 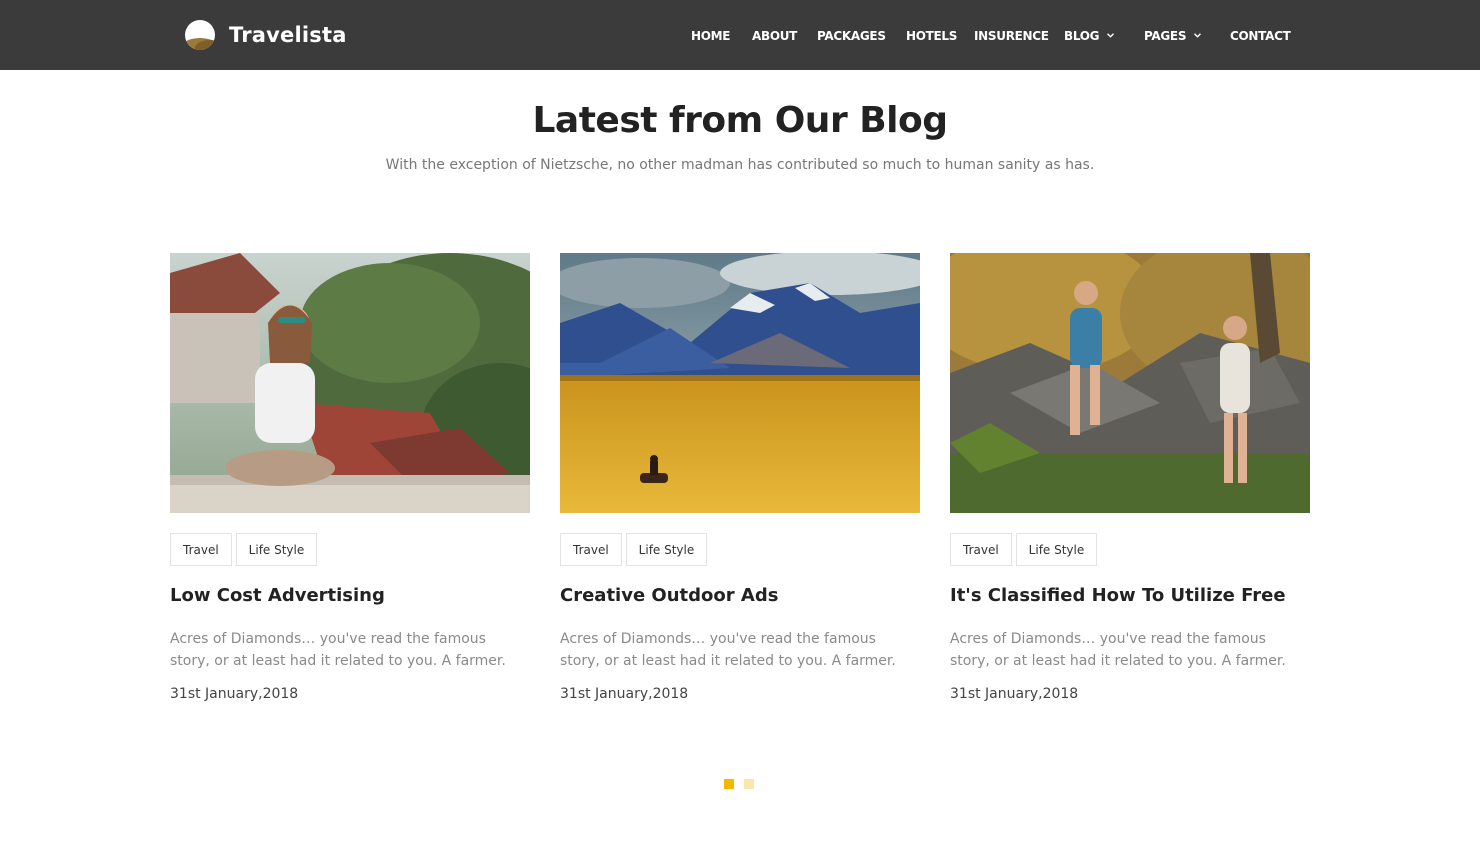 What do you see at coordinates (1118, 595) in the screenshot?
I see `post-title: It's Classified How To Utilize Free` at bounding box center [1118, 595].